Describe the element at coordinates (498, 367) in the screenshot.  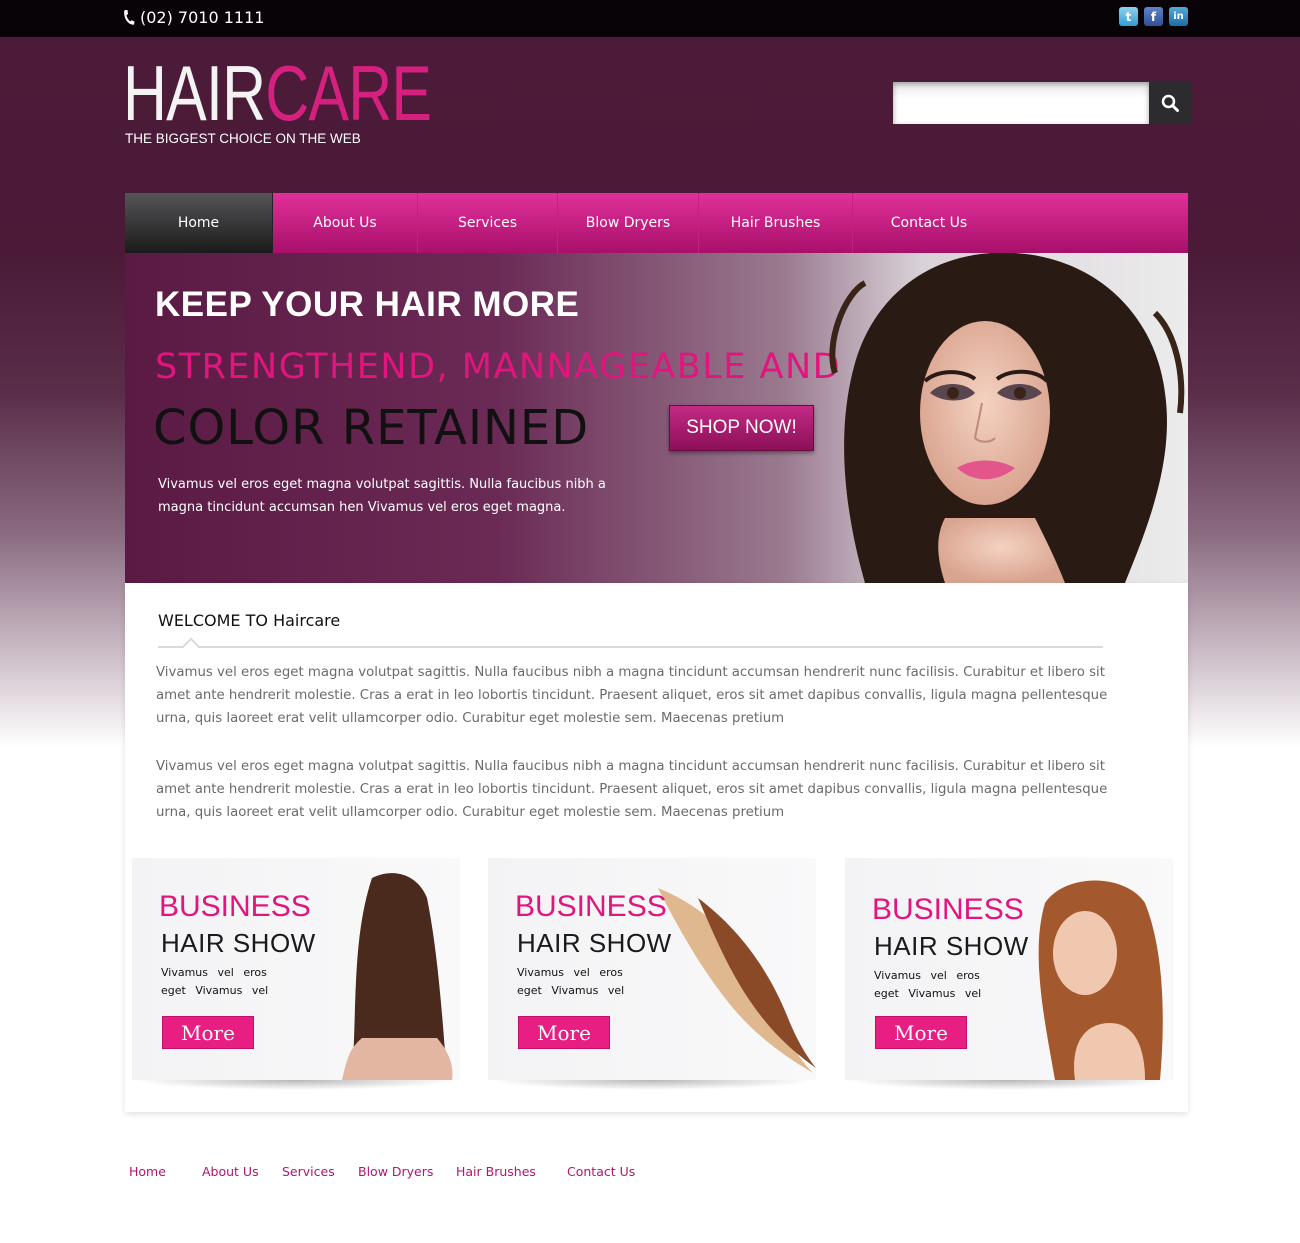
I see `hero-subheadline: STRENGTHEND, MANNAGEABLE AND` at that location.